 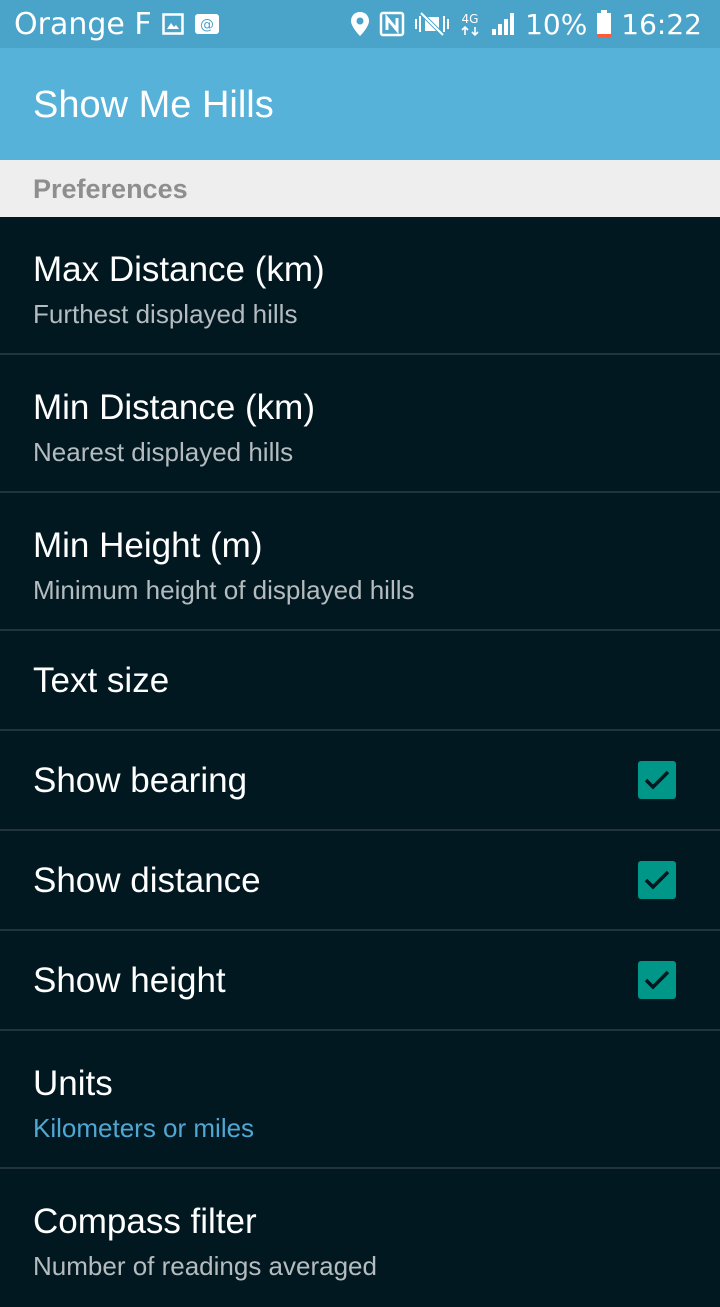 I want to click on show-bearing-checkbox, so click(x=657, y=780).